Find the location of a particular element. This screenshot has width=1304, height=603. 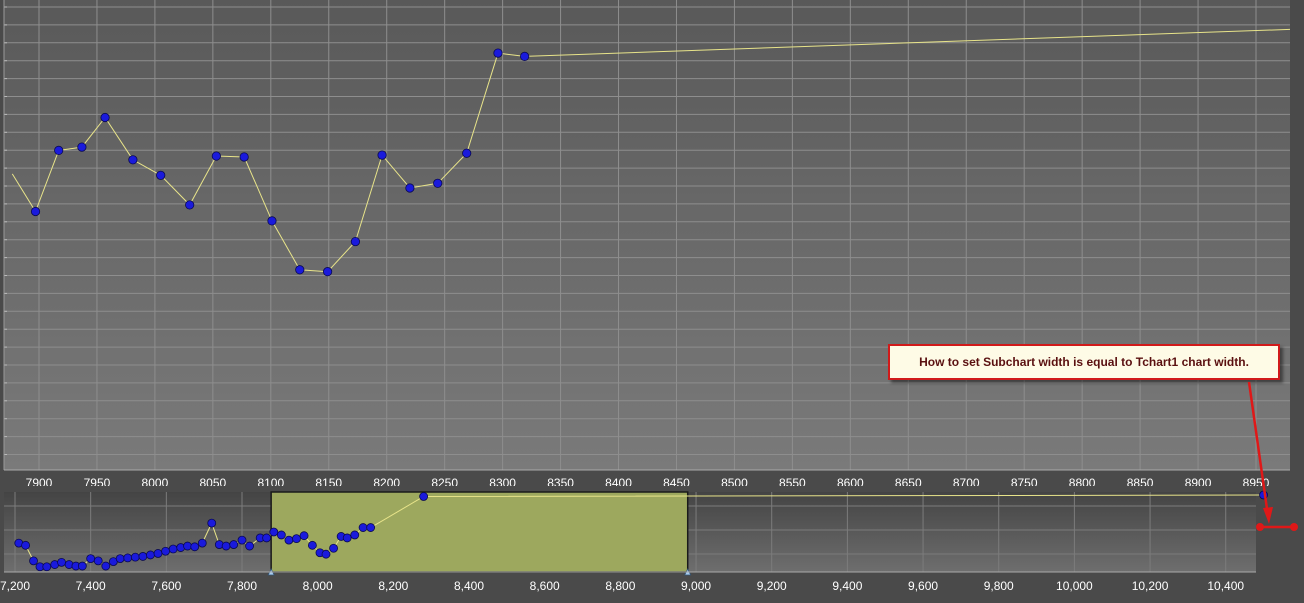

main-x-tick-label: 8450 is located at coordinates (676, 481).